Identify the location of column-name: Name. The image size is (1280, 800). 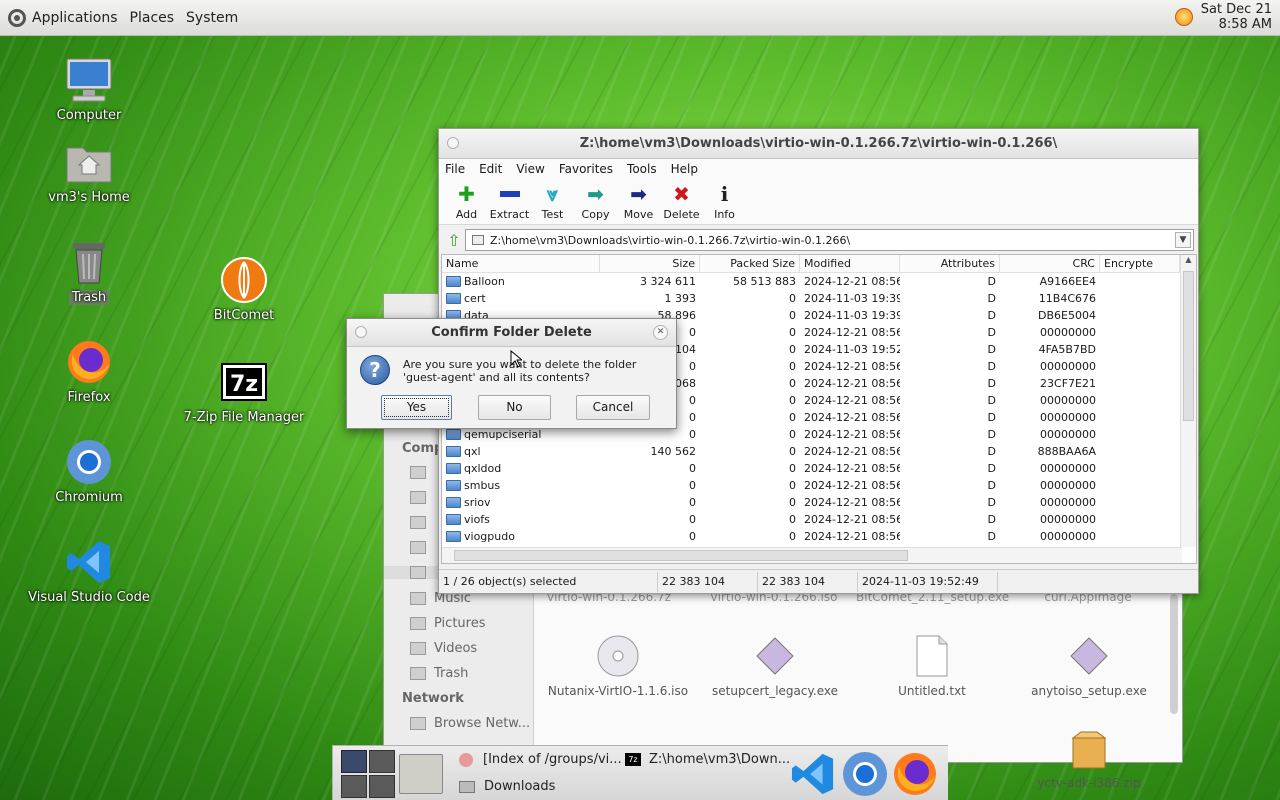
(521, 263).